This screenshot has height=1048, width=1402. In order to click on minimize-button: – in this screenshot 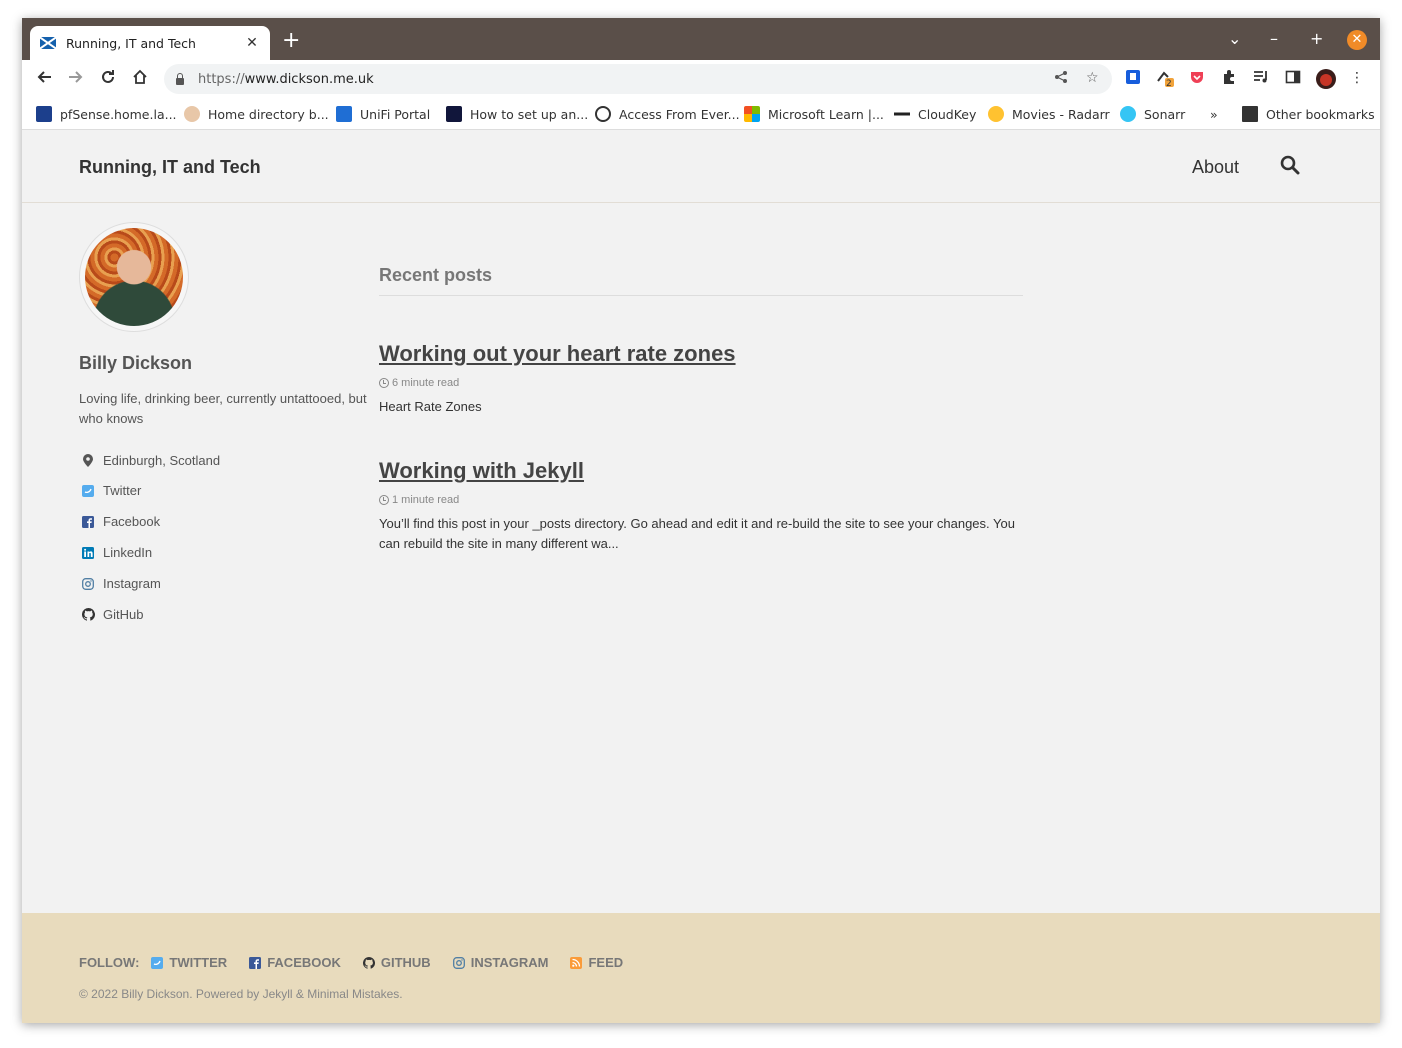, I will do `click(1274, 39)`.